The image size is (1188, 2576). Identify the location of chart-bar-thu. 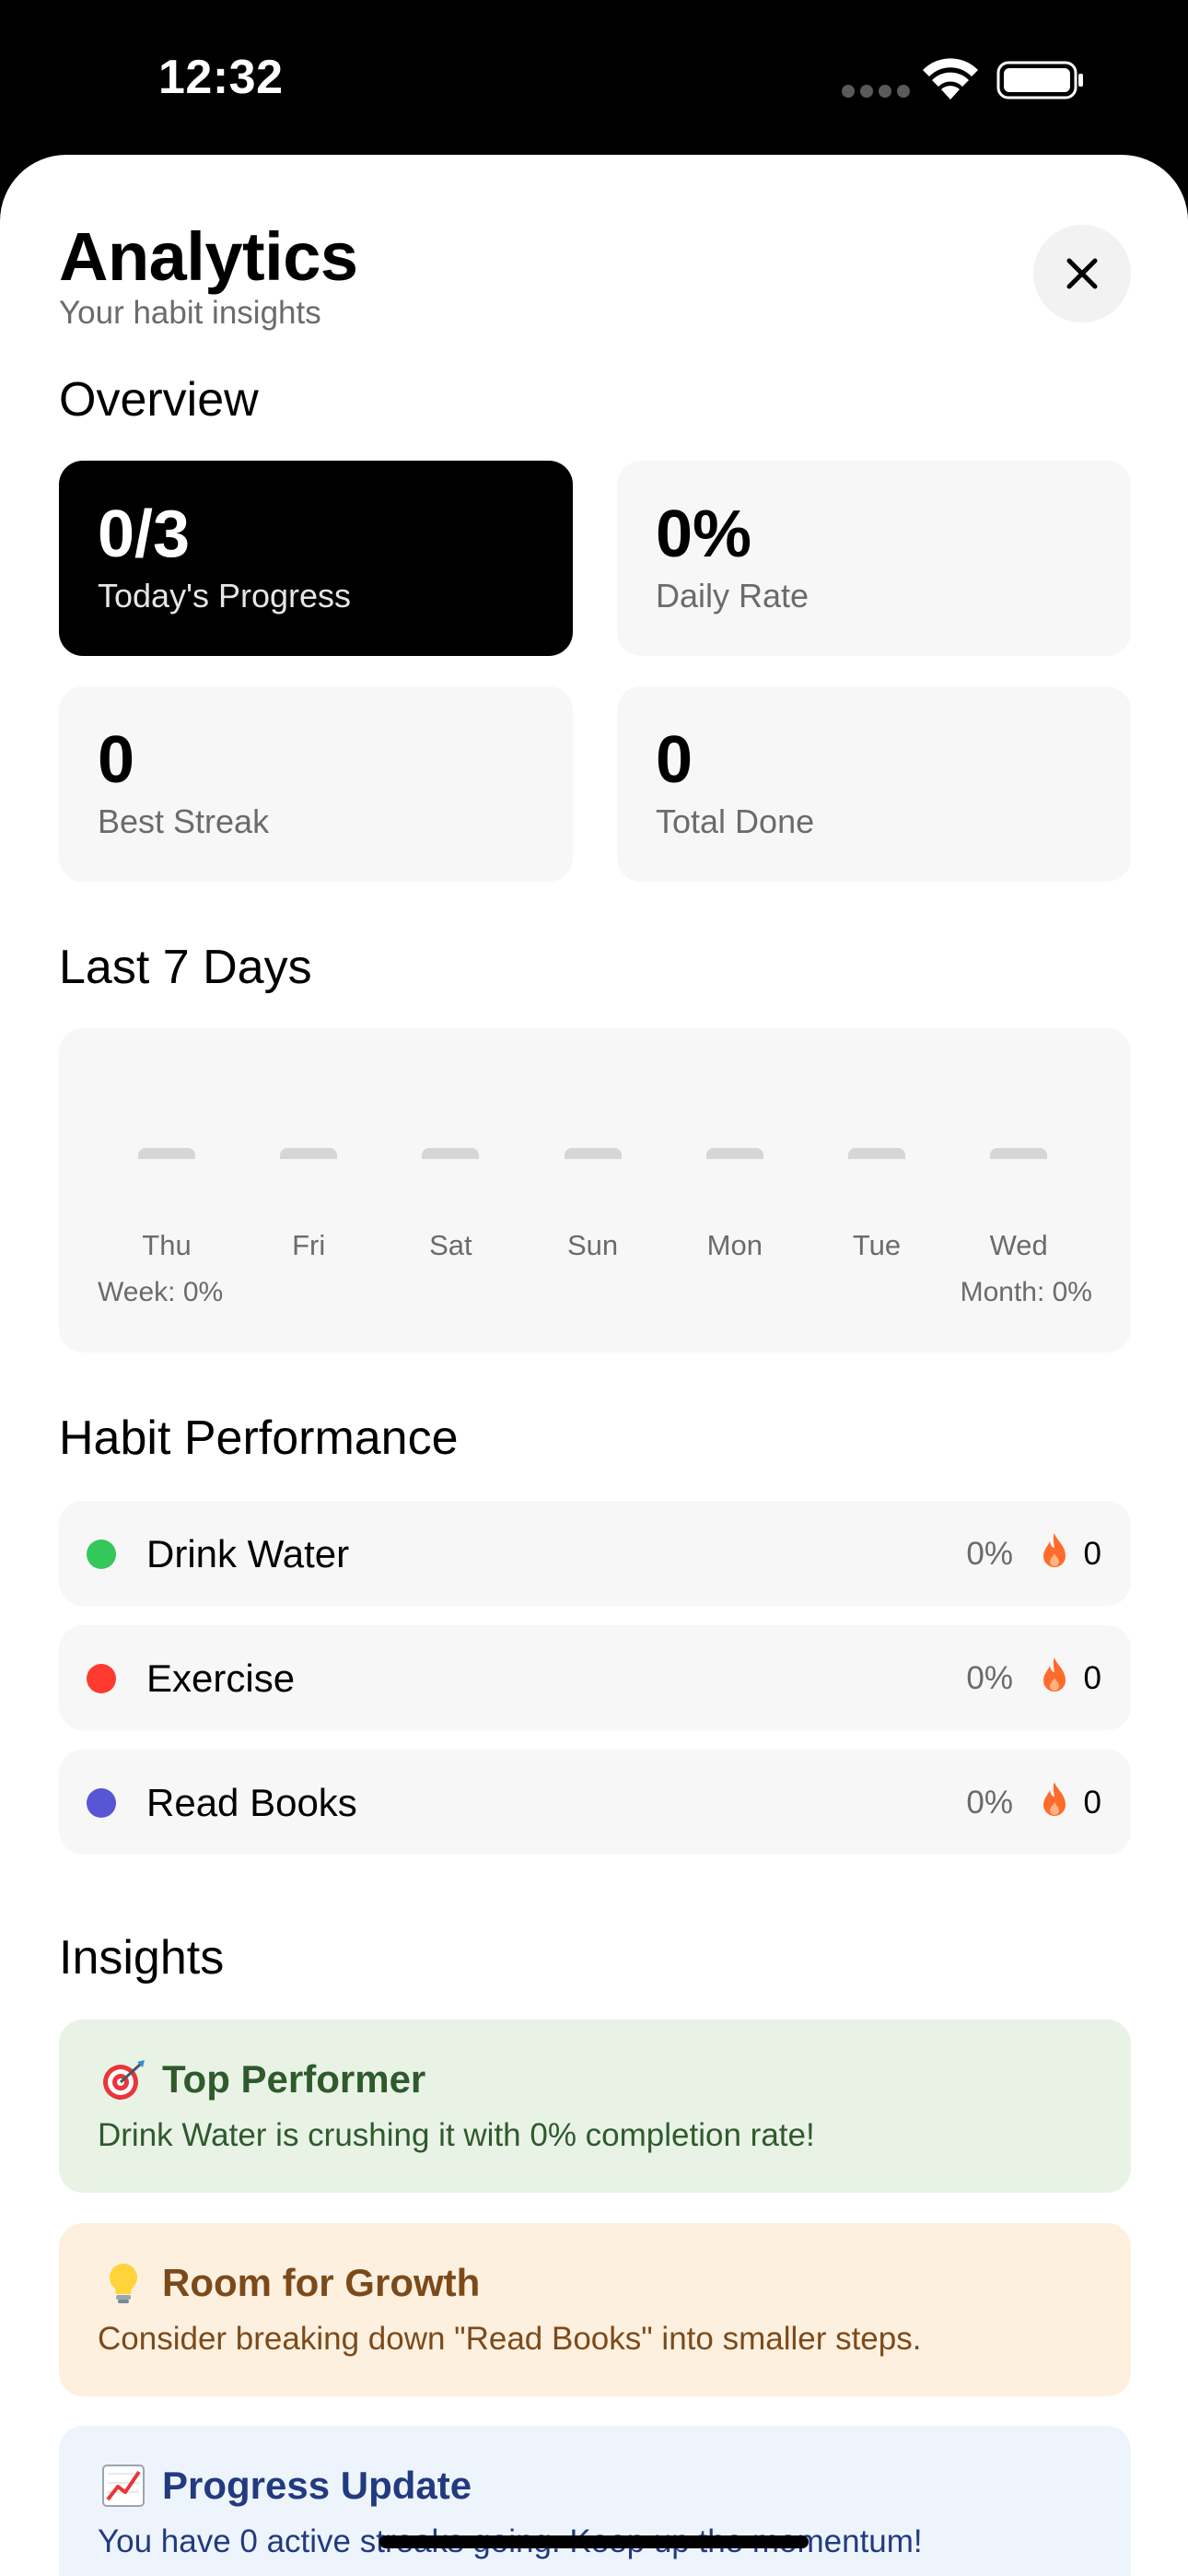
(166, 1153).